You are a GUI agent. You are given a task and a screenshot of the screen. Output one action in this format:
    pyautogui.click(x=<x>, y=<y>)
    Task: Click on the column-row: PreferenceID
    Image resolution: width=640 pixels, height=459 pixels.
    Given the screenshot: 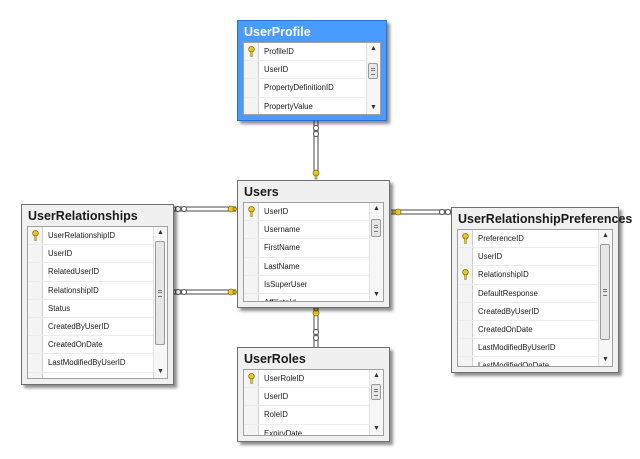 What is the action you would take?
    pyautogui.click(x=528, y=239)
    